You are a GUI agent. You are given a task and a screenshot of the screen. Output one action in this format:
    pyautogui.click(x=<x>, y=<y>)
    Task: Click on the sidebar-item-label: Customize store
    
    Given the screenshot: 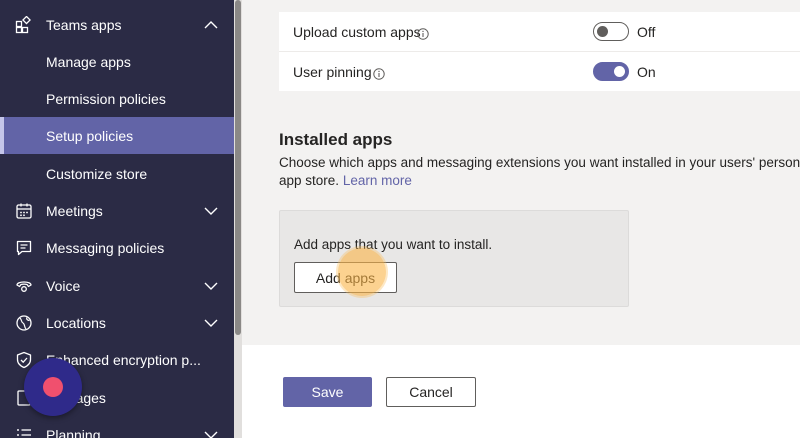 What is the action you would take?
    pyautogui.click(x=97, y=173)
    